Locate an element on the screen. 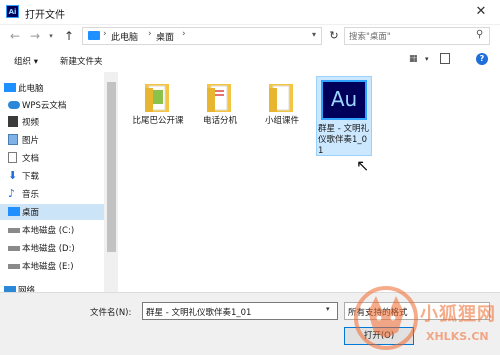  audition-file-icon: Au is located at coordinates (344, 100).